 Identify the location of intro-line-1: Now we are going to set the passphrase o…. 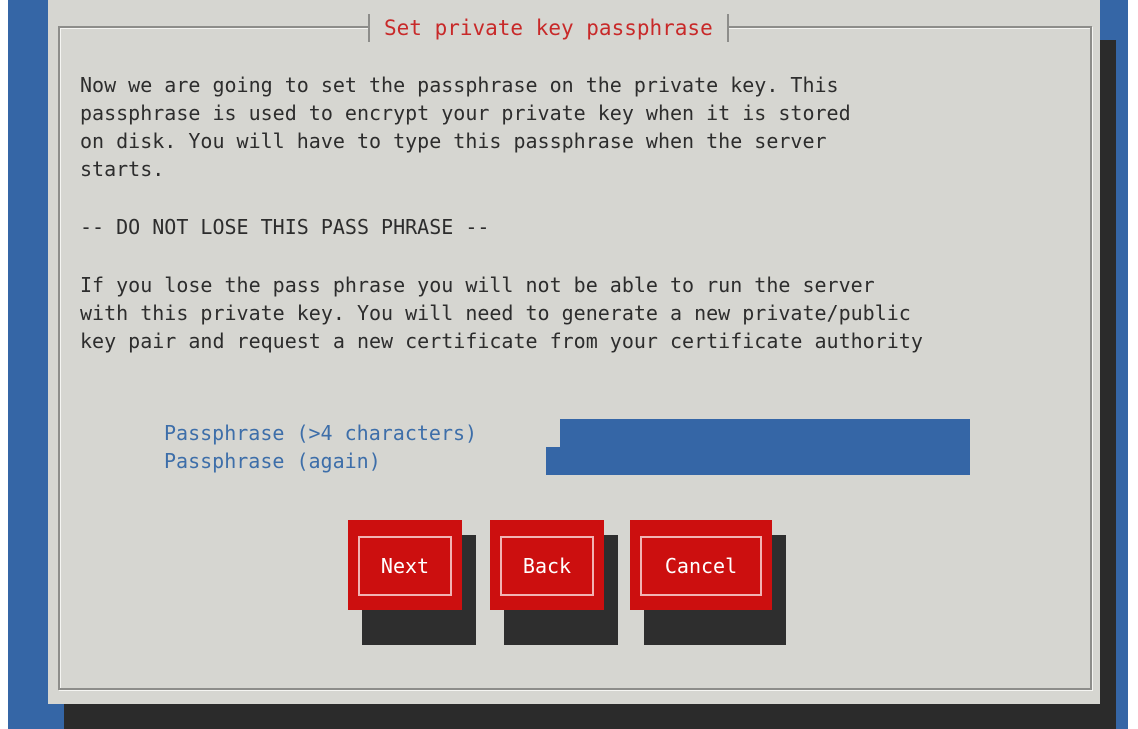
(459, 85).